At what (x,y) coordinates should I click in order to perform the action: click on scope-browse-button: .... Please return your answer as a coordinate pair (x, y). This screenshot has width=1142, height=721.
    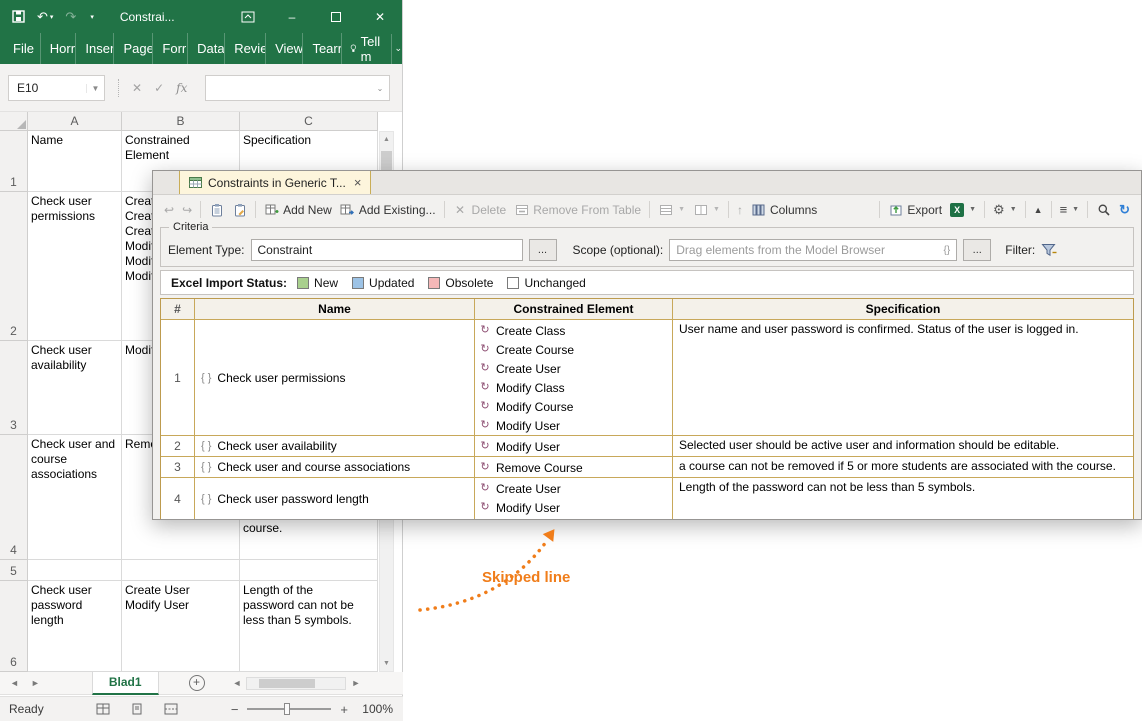
    Looking at the image, I should click on (977, 250).